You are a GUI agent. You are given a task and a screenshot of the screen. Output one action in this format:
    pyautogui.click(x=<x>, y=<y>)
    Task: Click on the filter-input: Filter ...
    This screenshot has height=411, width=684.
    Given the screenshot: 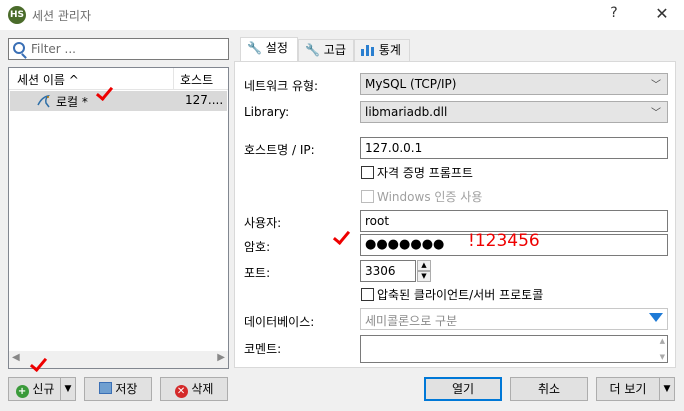 What is the action you would take?
    pyautogui.click(x=118, y=49)
    